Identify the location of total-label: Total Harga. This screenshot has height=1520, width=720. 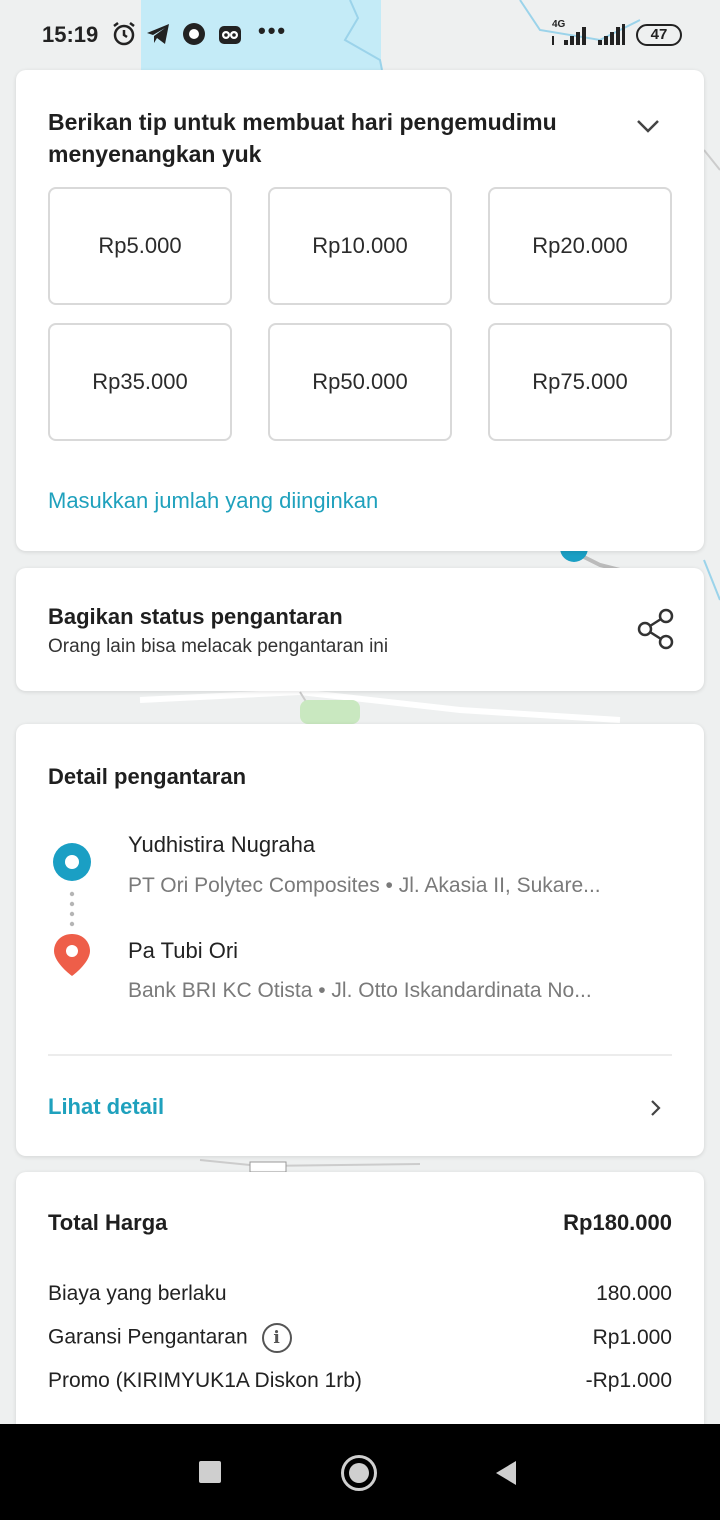
(108, 1222).